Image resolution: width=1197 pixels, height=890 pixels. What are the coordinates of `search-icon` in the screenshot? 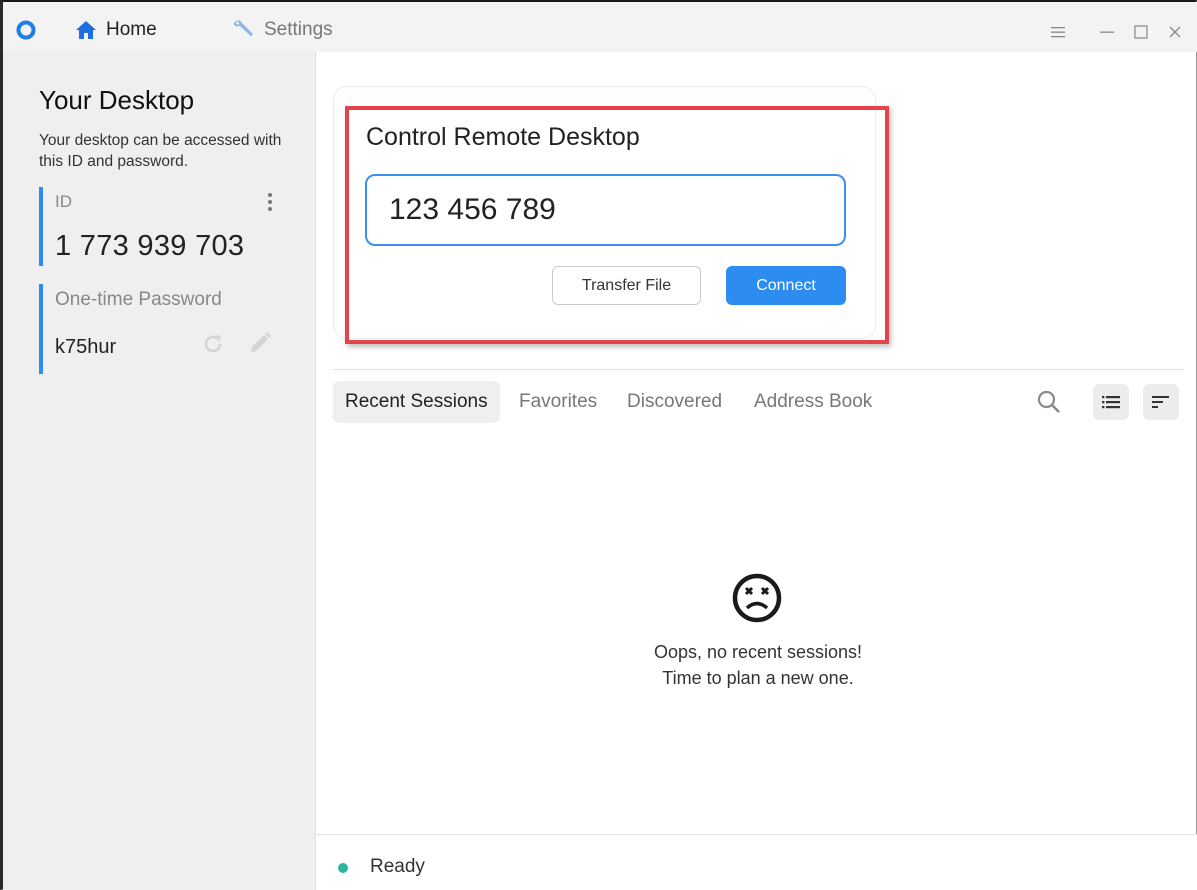 It's located at (1048, 401).